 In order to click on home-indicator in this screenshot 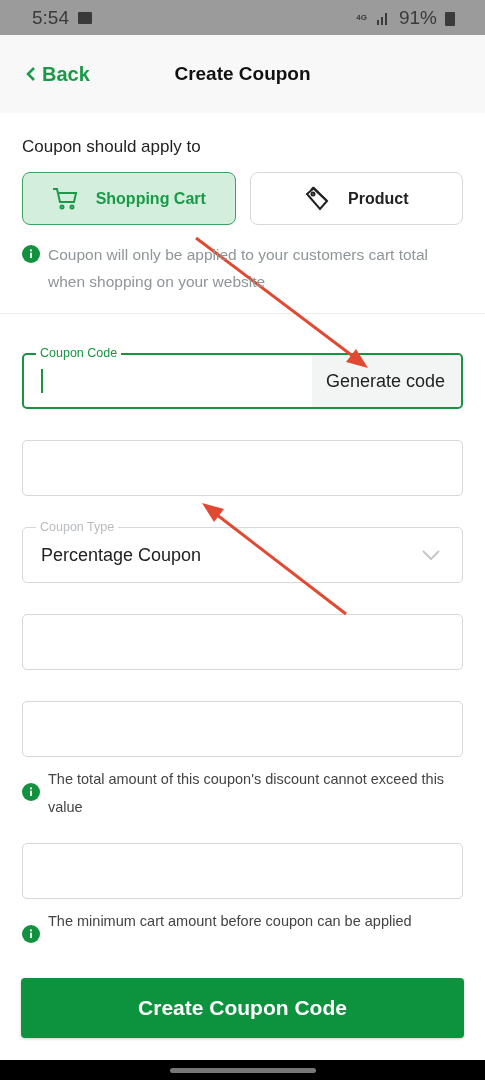, I will do `click(242, 1070)`.